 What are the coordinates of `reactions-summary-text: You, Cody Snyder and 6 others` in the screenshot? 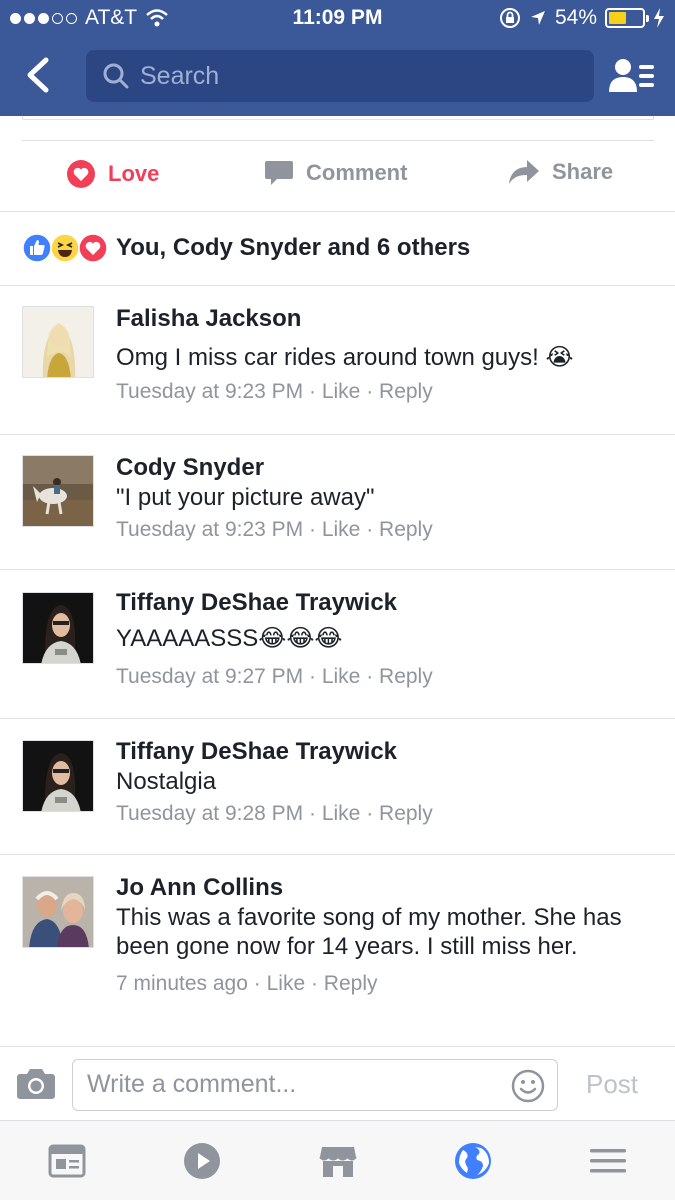 It's located at (293, 247).